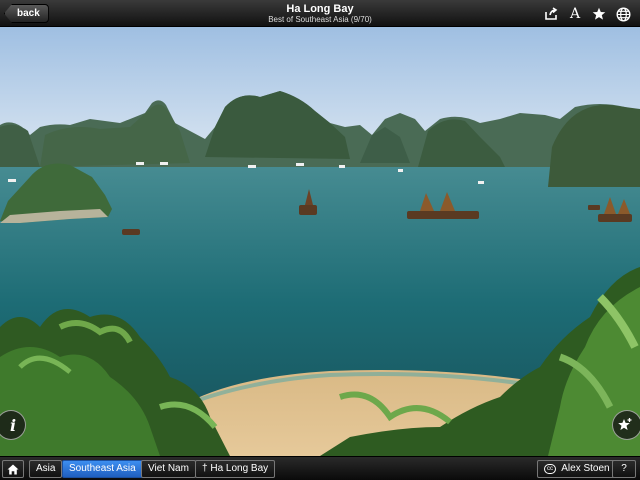 This screenshot has width=640, height=480. I want to click on globe-icon, so click(623, 14).